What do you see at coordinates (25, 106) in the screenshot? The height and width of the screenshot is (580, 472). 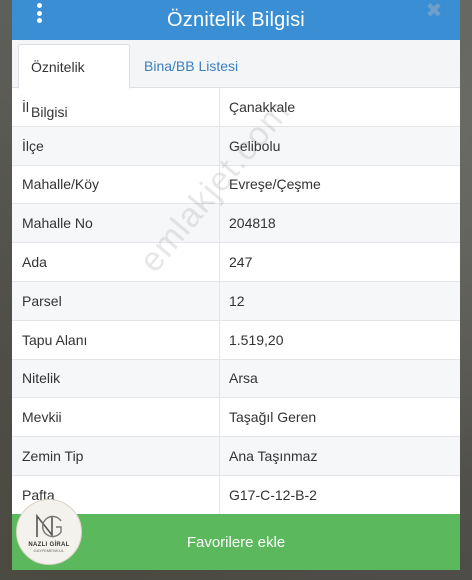 I see `row-label: İl` at bounding box center [25, 106].